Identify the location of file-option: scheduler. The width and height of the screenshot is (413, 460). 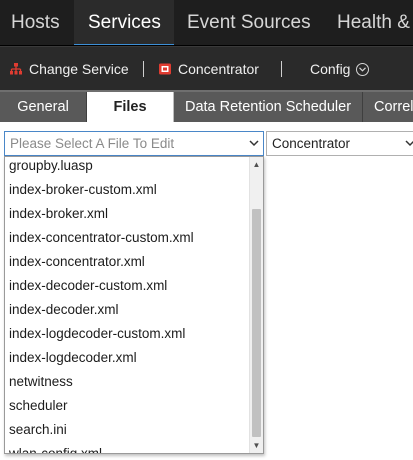
(128, 406).